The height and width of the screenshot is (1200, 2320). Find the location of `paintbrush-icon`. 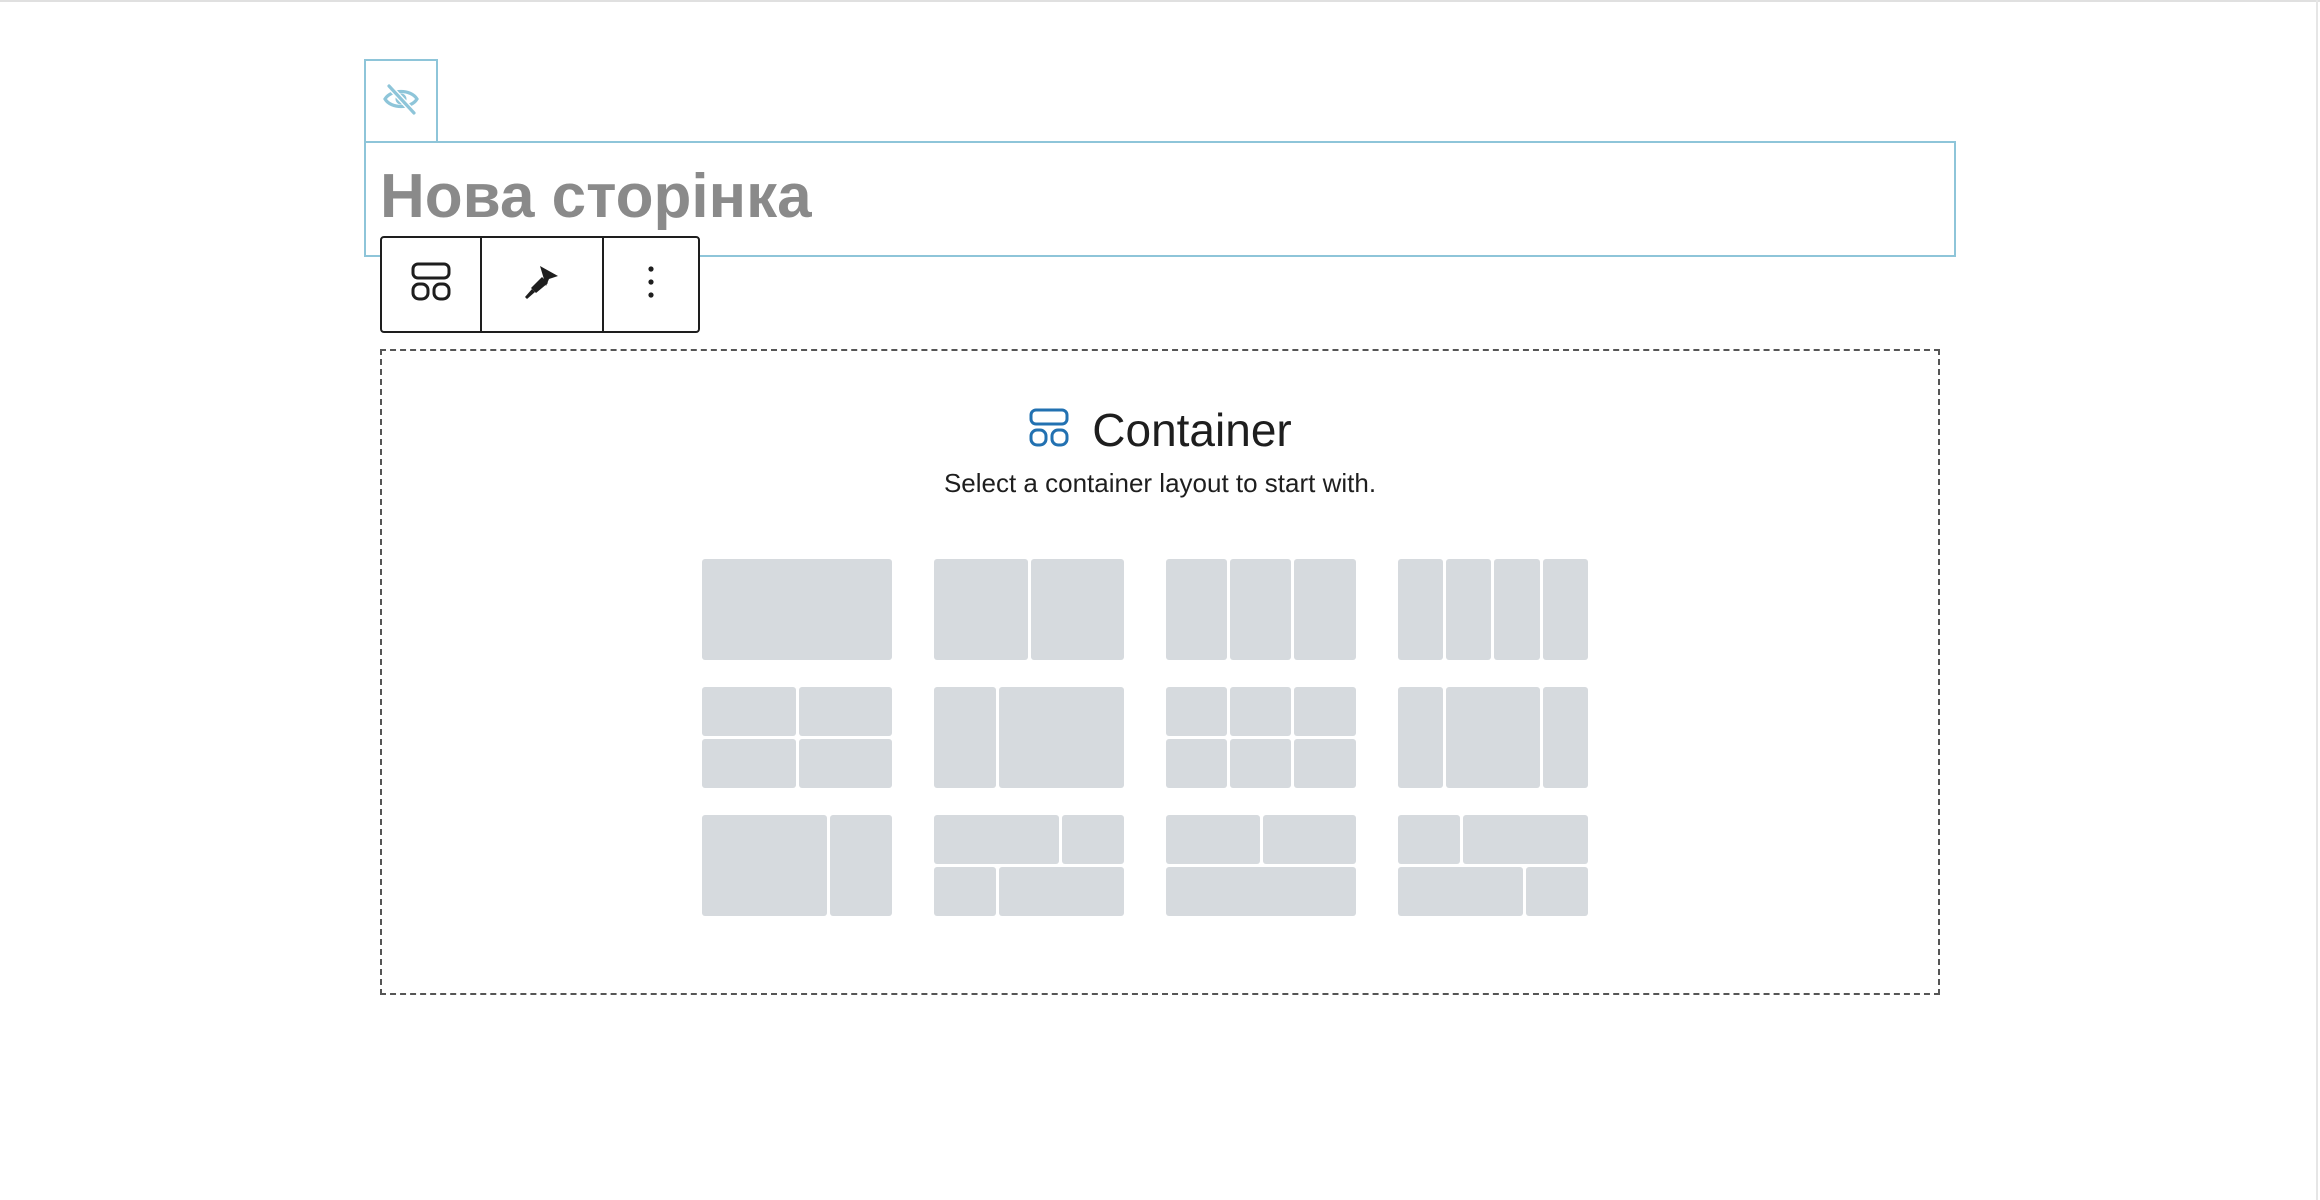

paintbrush-icon is located at coordinates (542, 284).